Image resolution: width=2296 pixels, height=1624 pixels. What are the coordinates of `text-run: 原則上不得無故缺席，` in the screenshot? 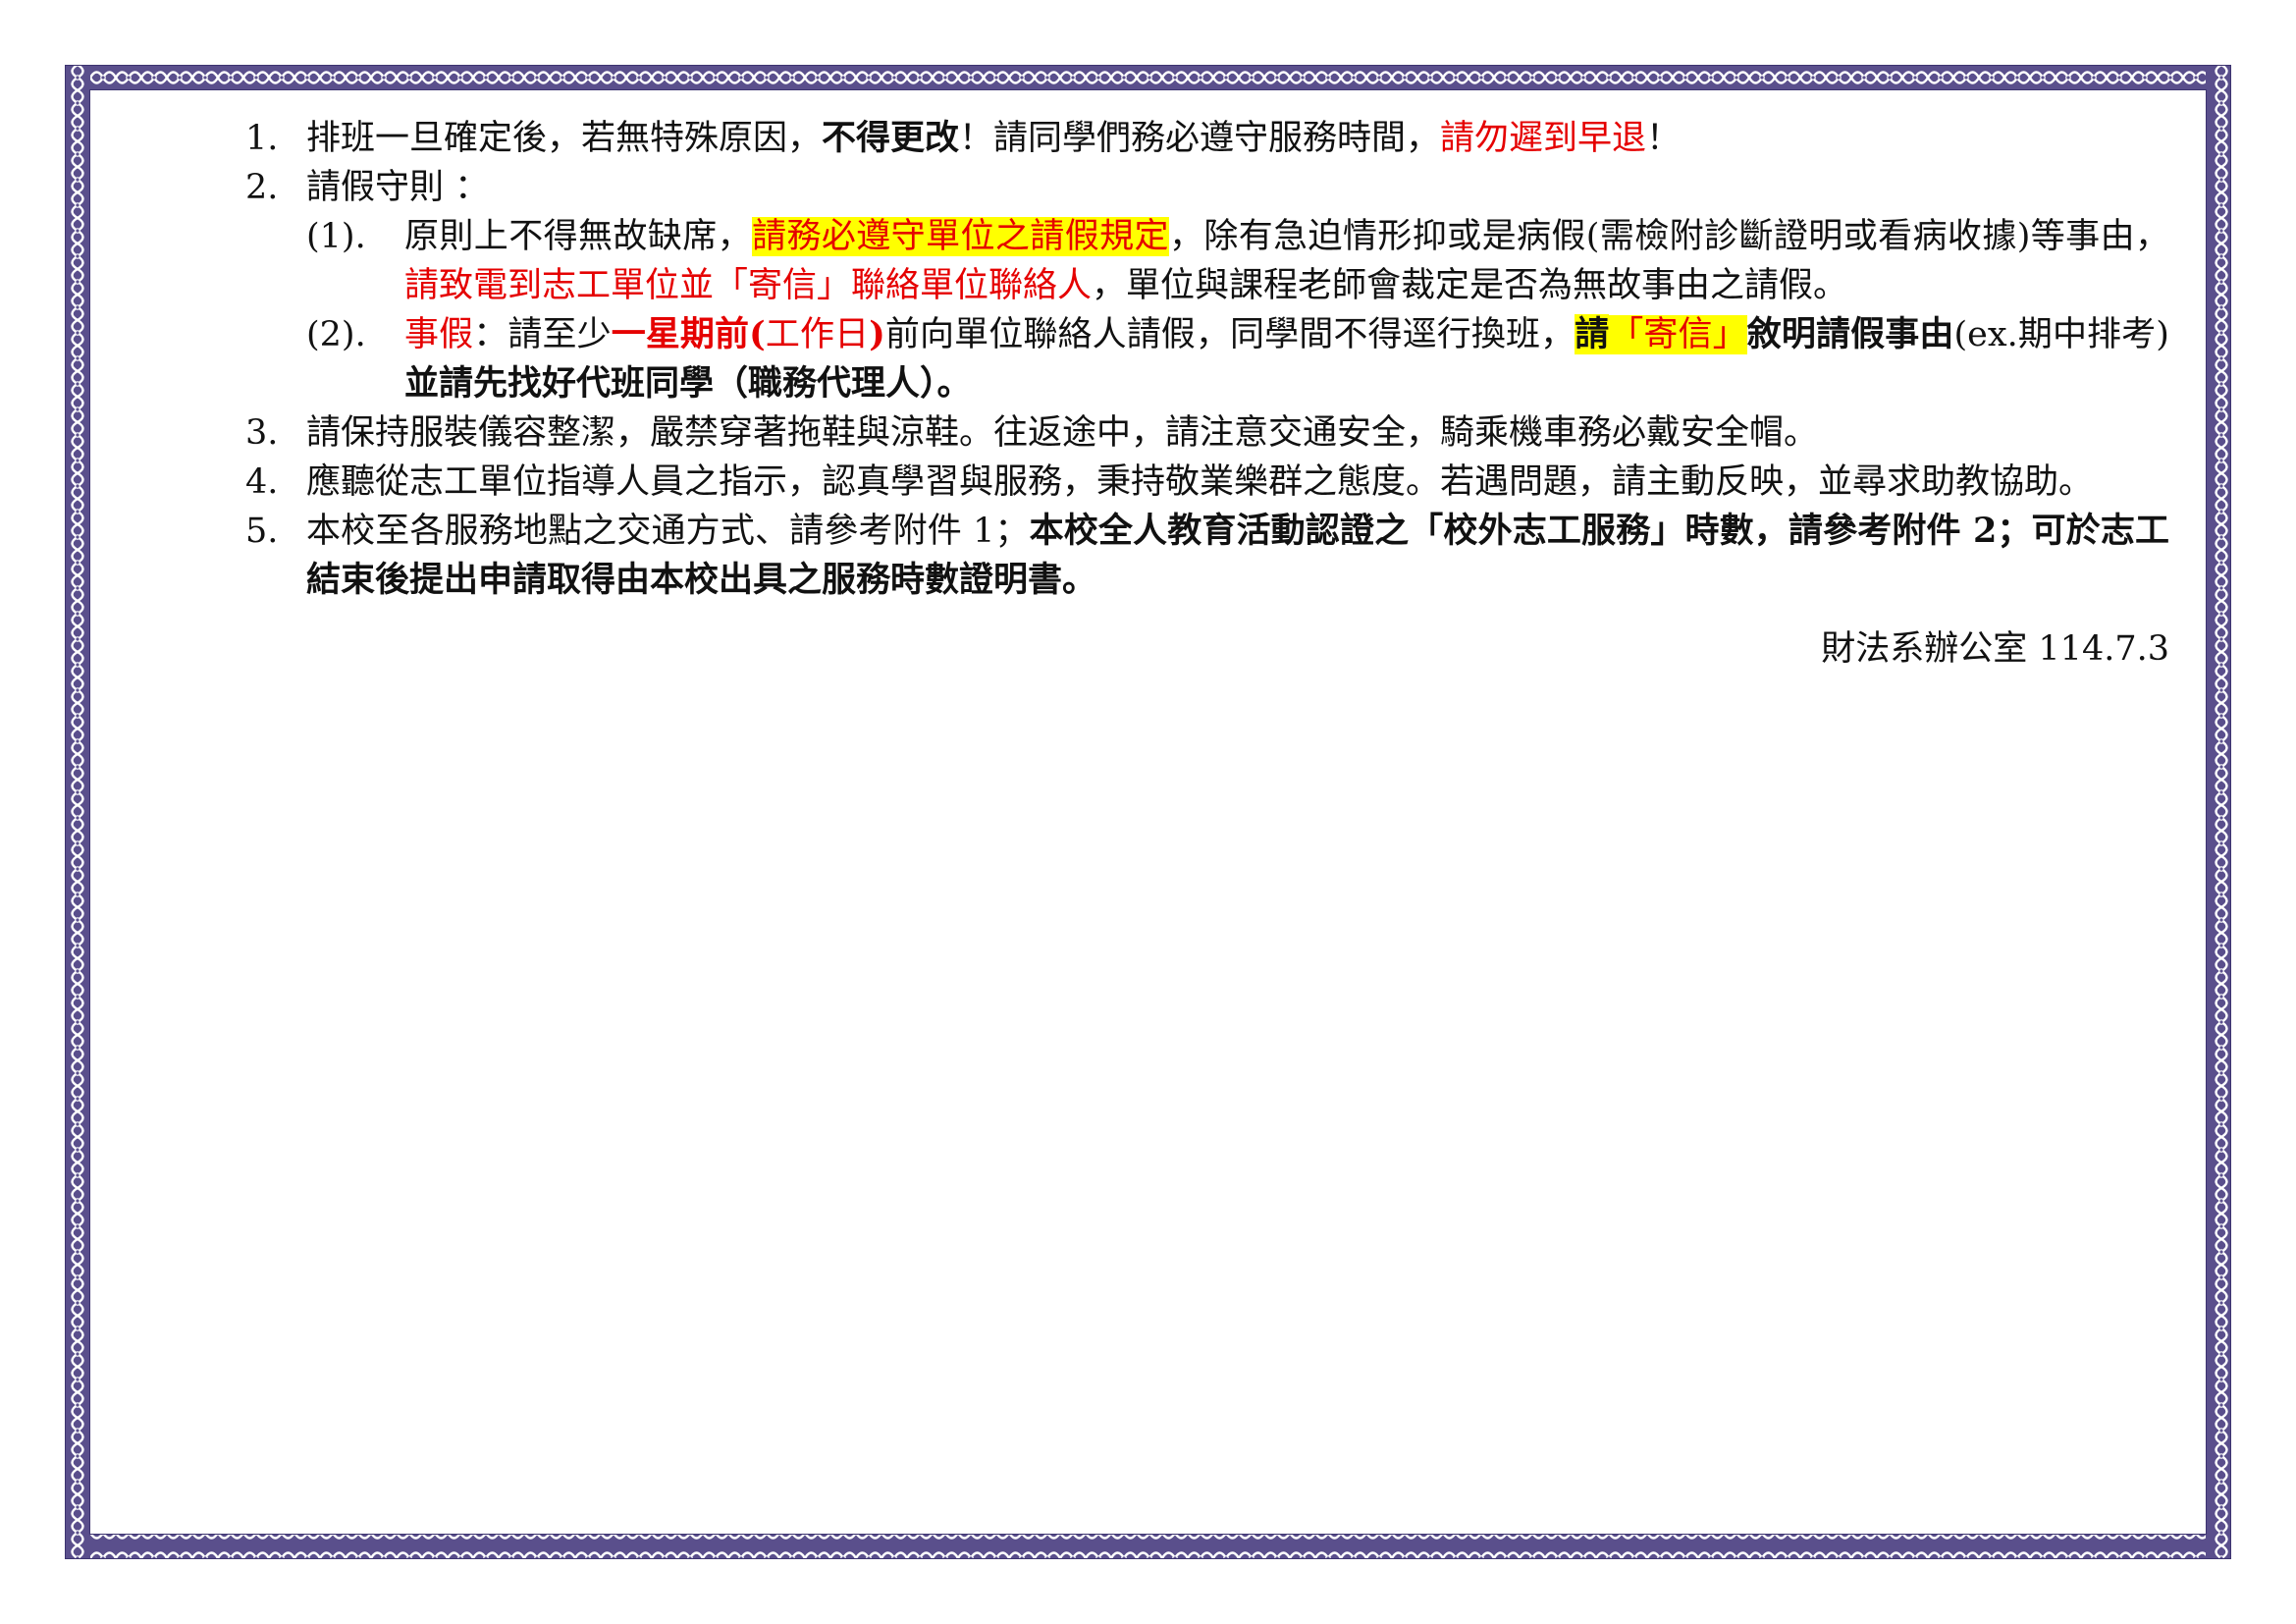 It's located at (579, 236).